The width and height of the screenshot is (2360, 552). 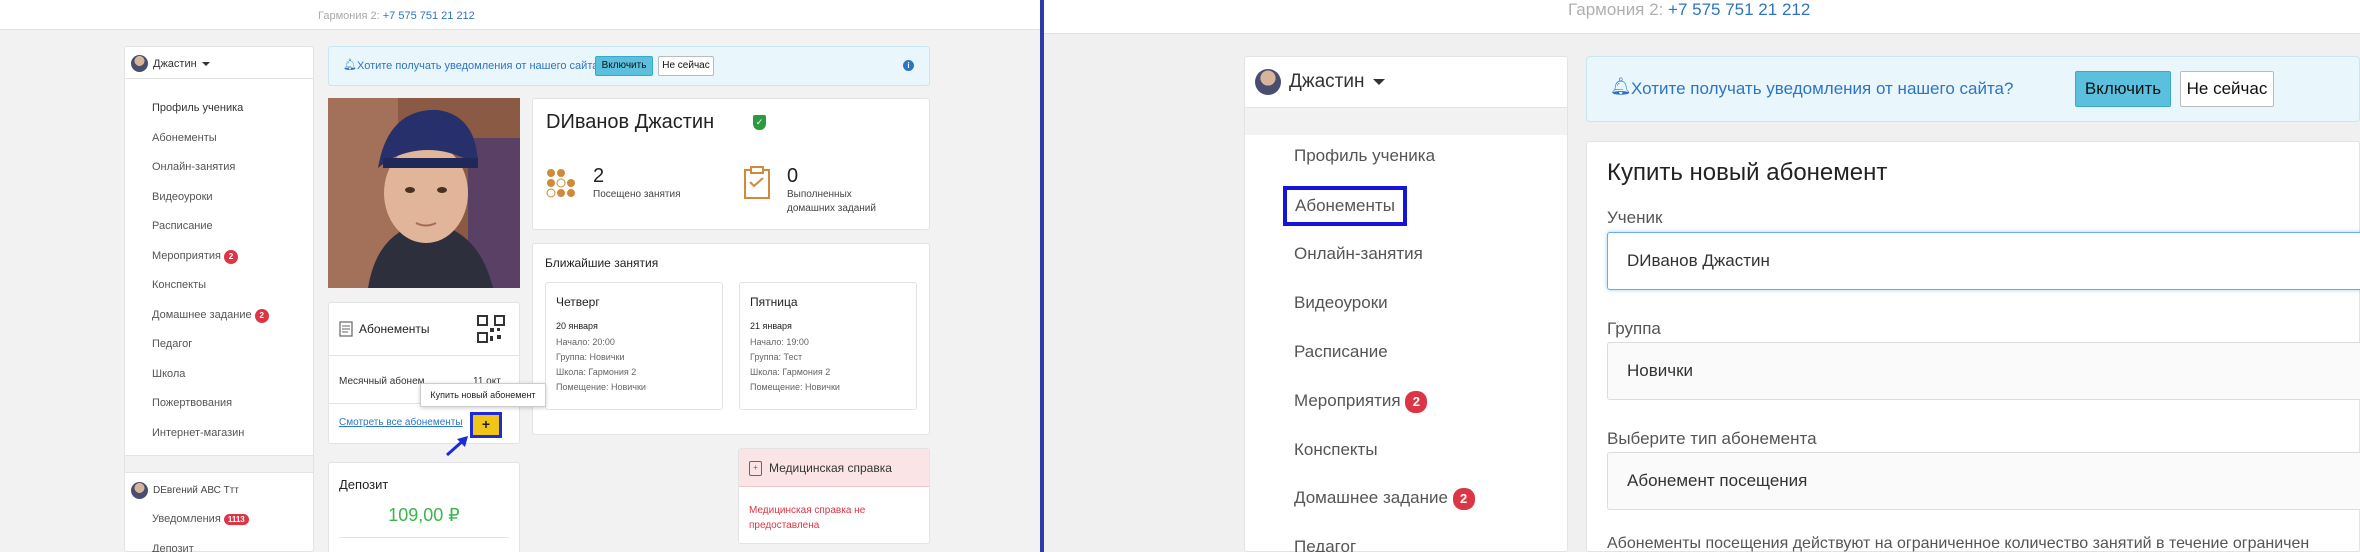 I want to click on homework-clipboard-icon, so click(x=757, y=182).